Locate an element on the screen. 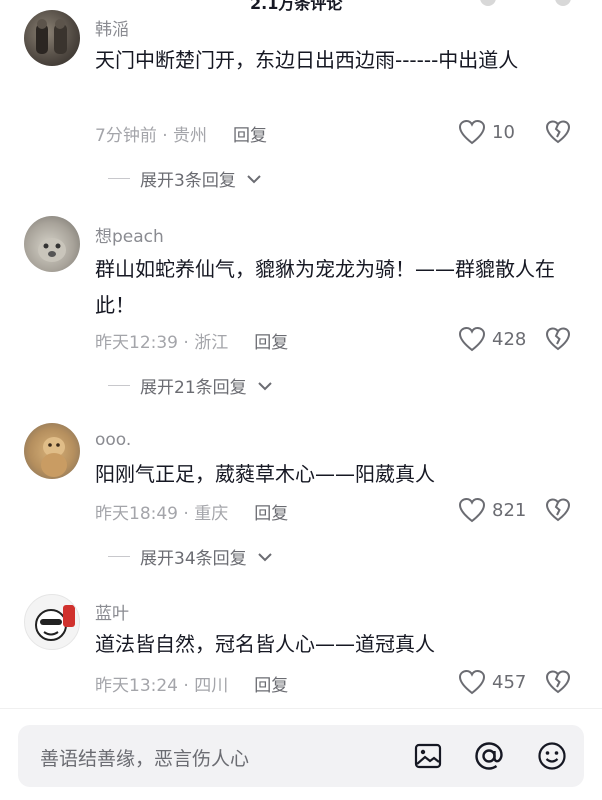 The width and height of the screenshot is (602, 800). comment-time: 昨天18:49 is located at coordinates (136, 514).